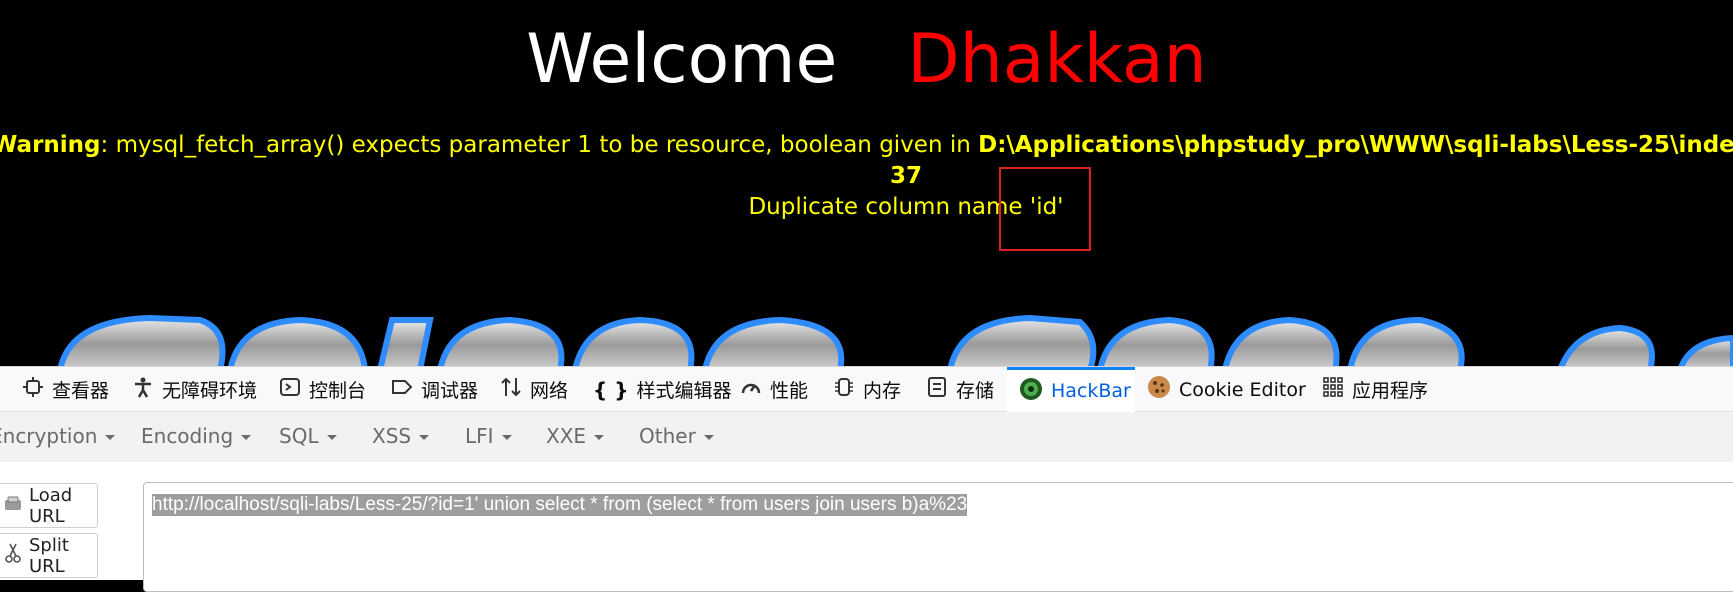 This screenshot has height=592, width=1733. I want to click on tab-label: 内存, so click(882, 391).